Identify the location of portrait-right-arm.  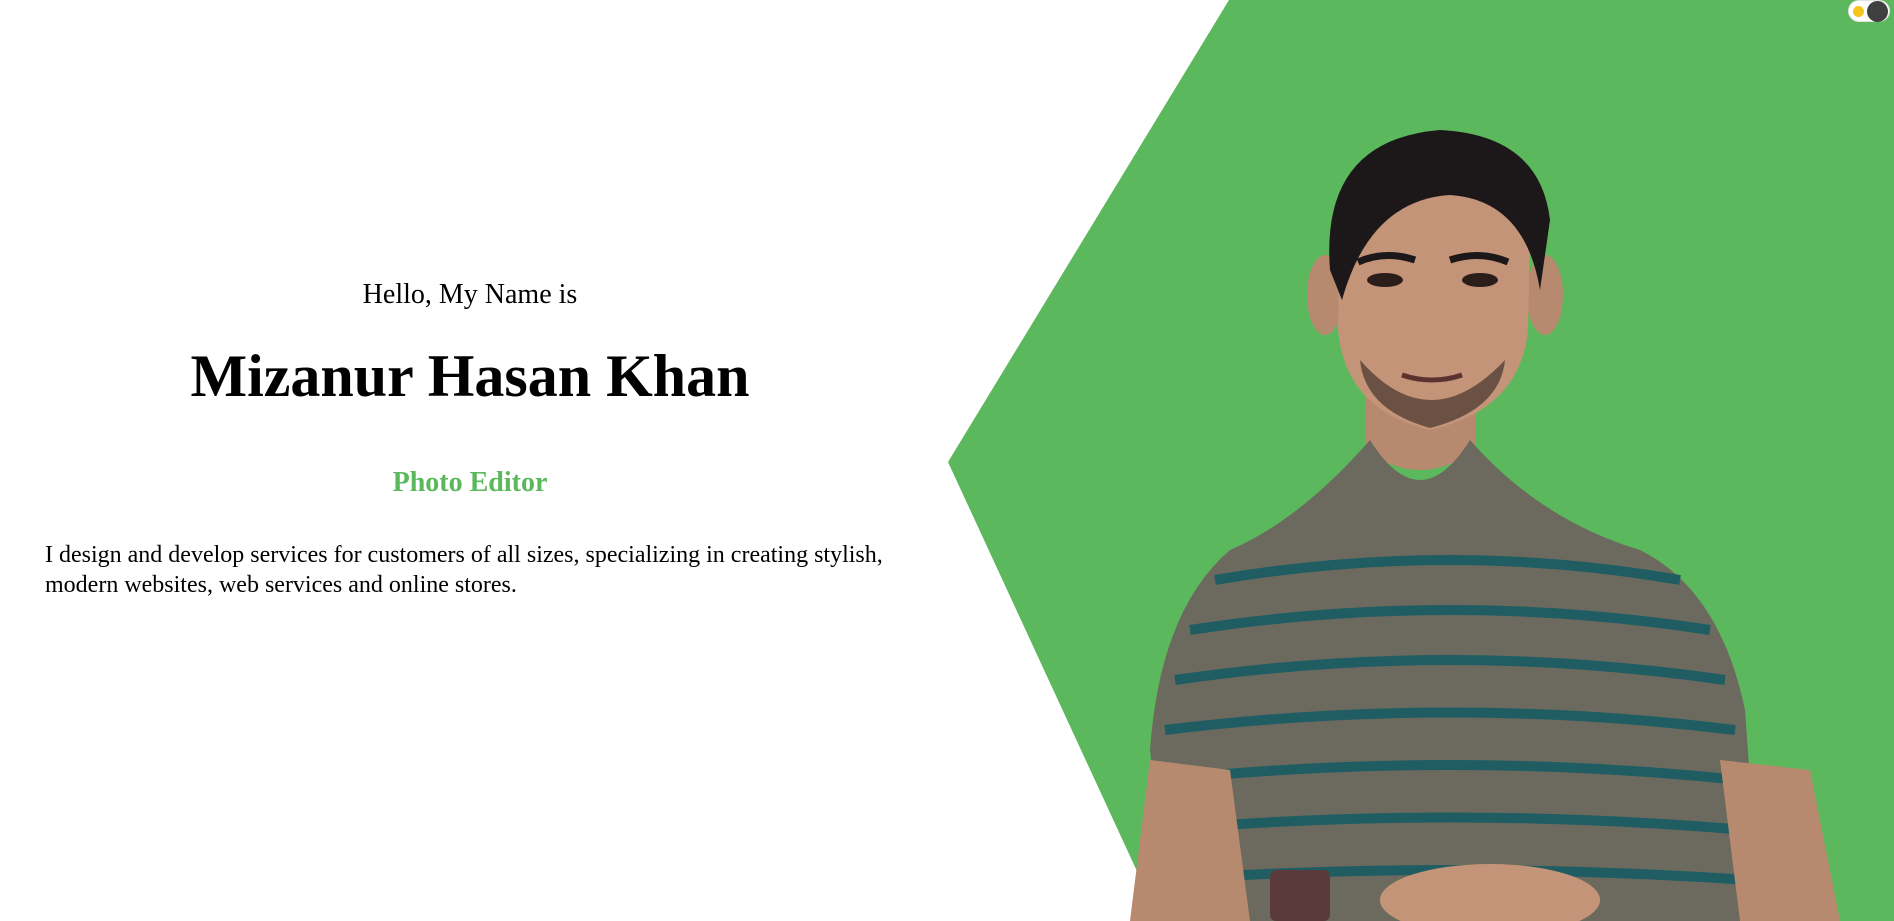
(1780, 840).